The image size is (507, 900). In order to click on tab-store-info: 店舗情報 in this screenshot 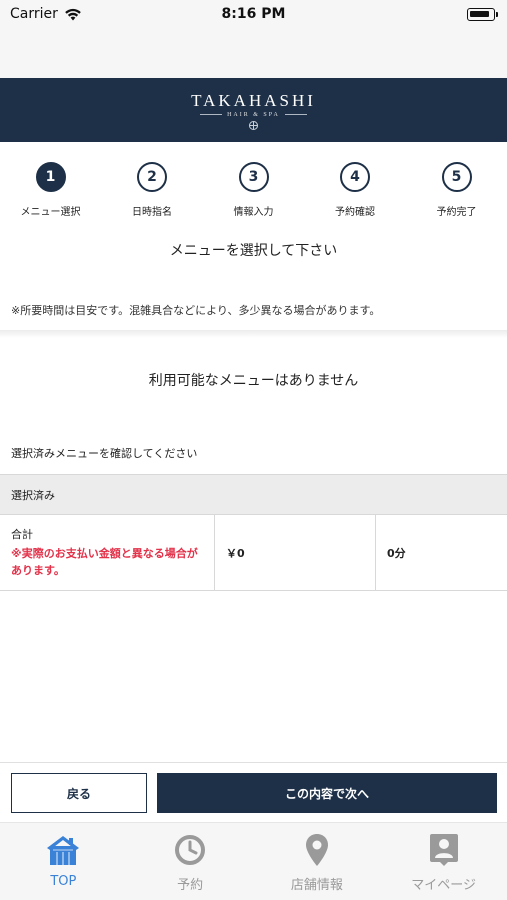, I will do `click(317, 861)`.